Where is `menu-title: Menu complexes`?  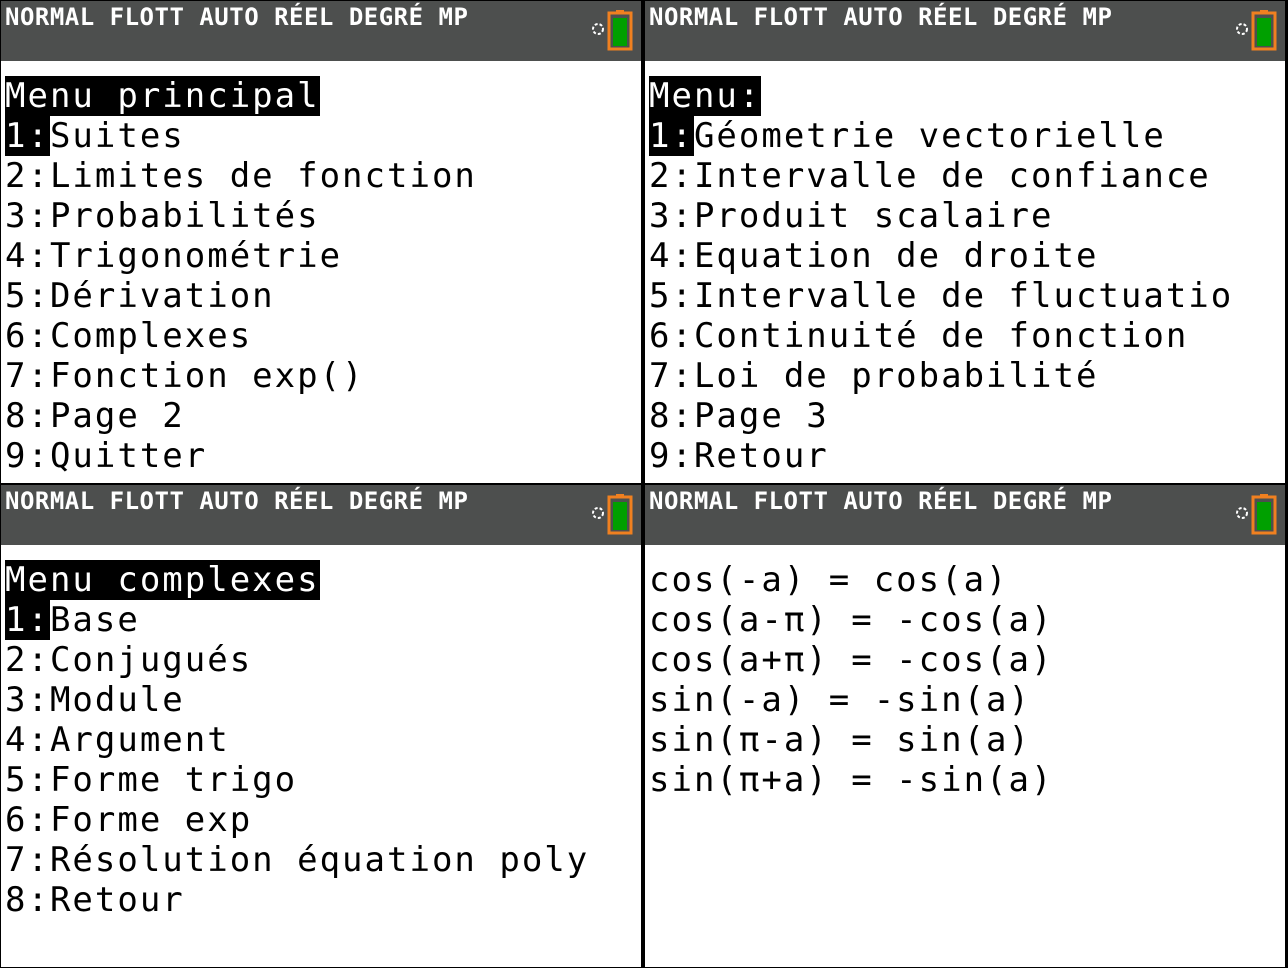 menu-title: Menu complexes is located at coordinates (162, 580).